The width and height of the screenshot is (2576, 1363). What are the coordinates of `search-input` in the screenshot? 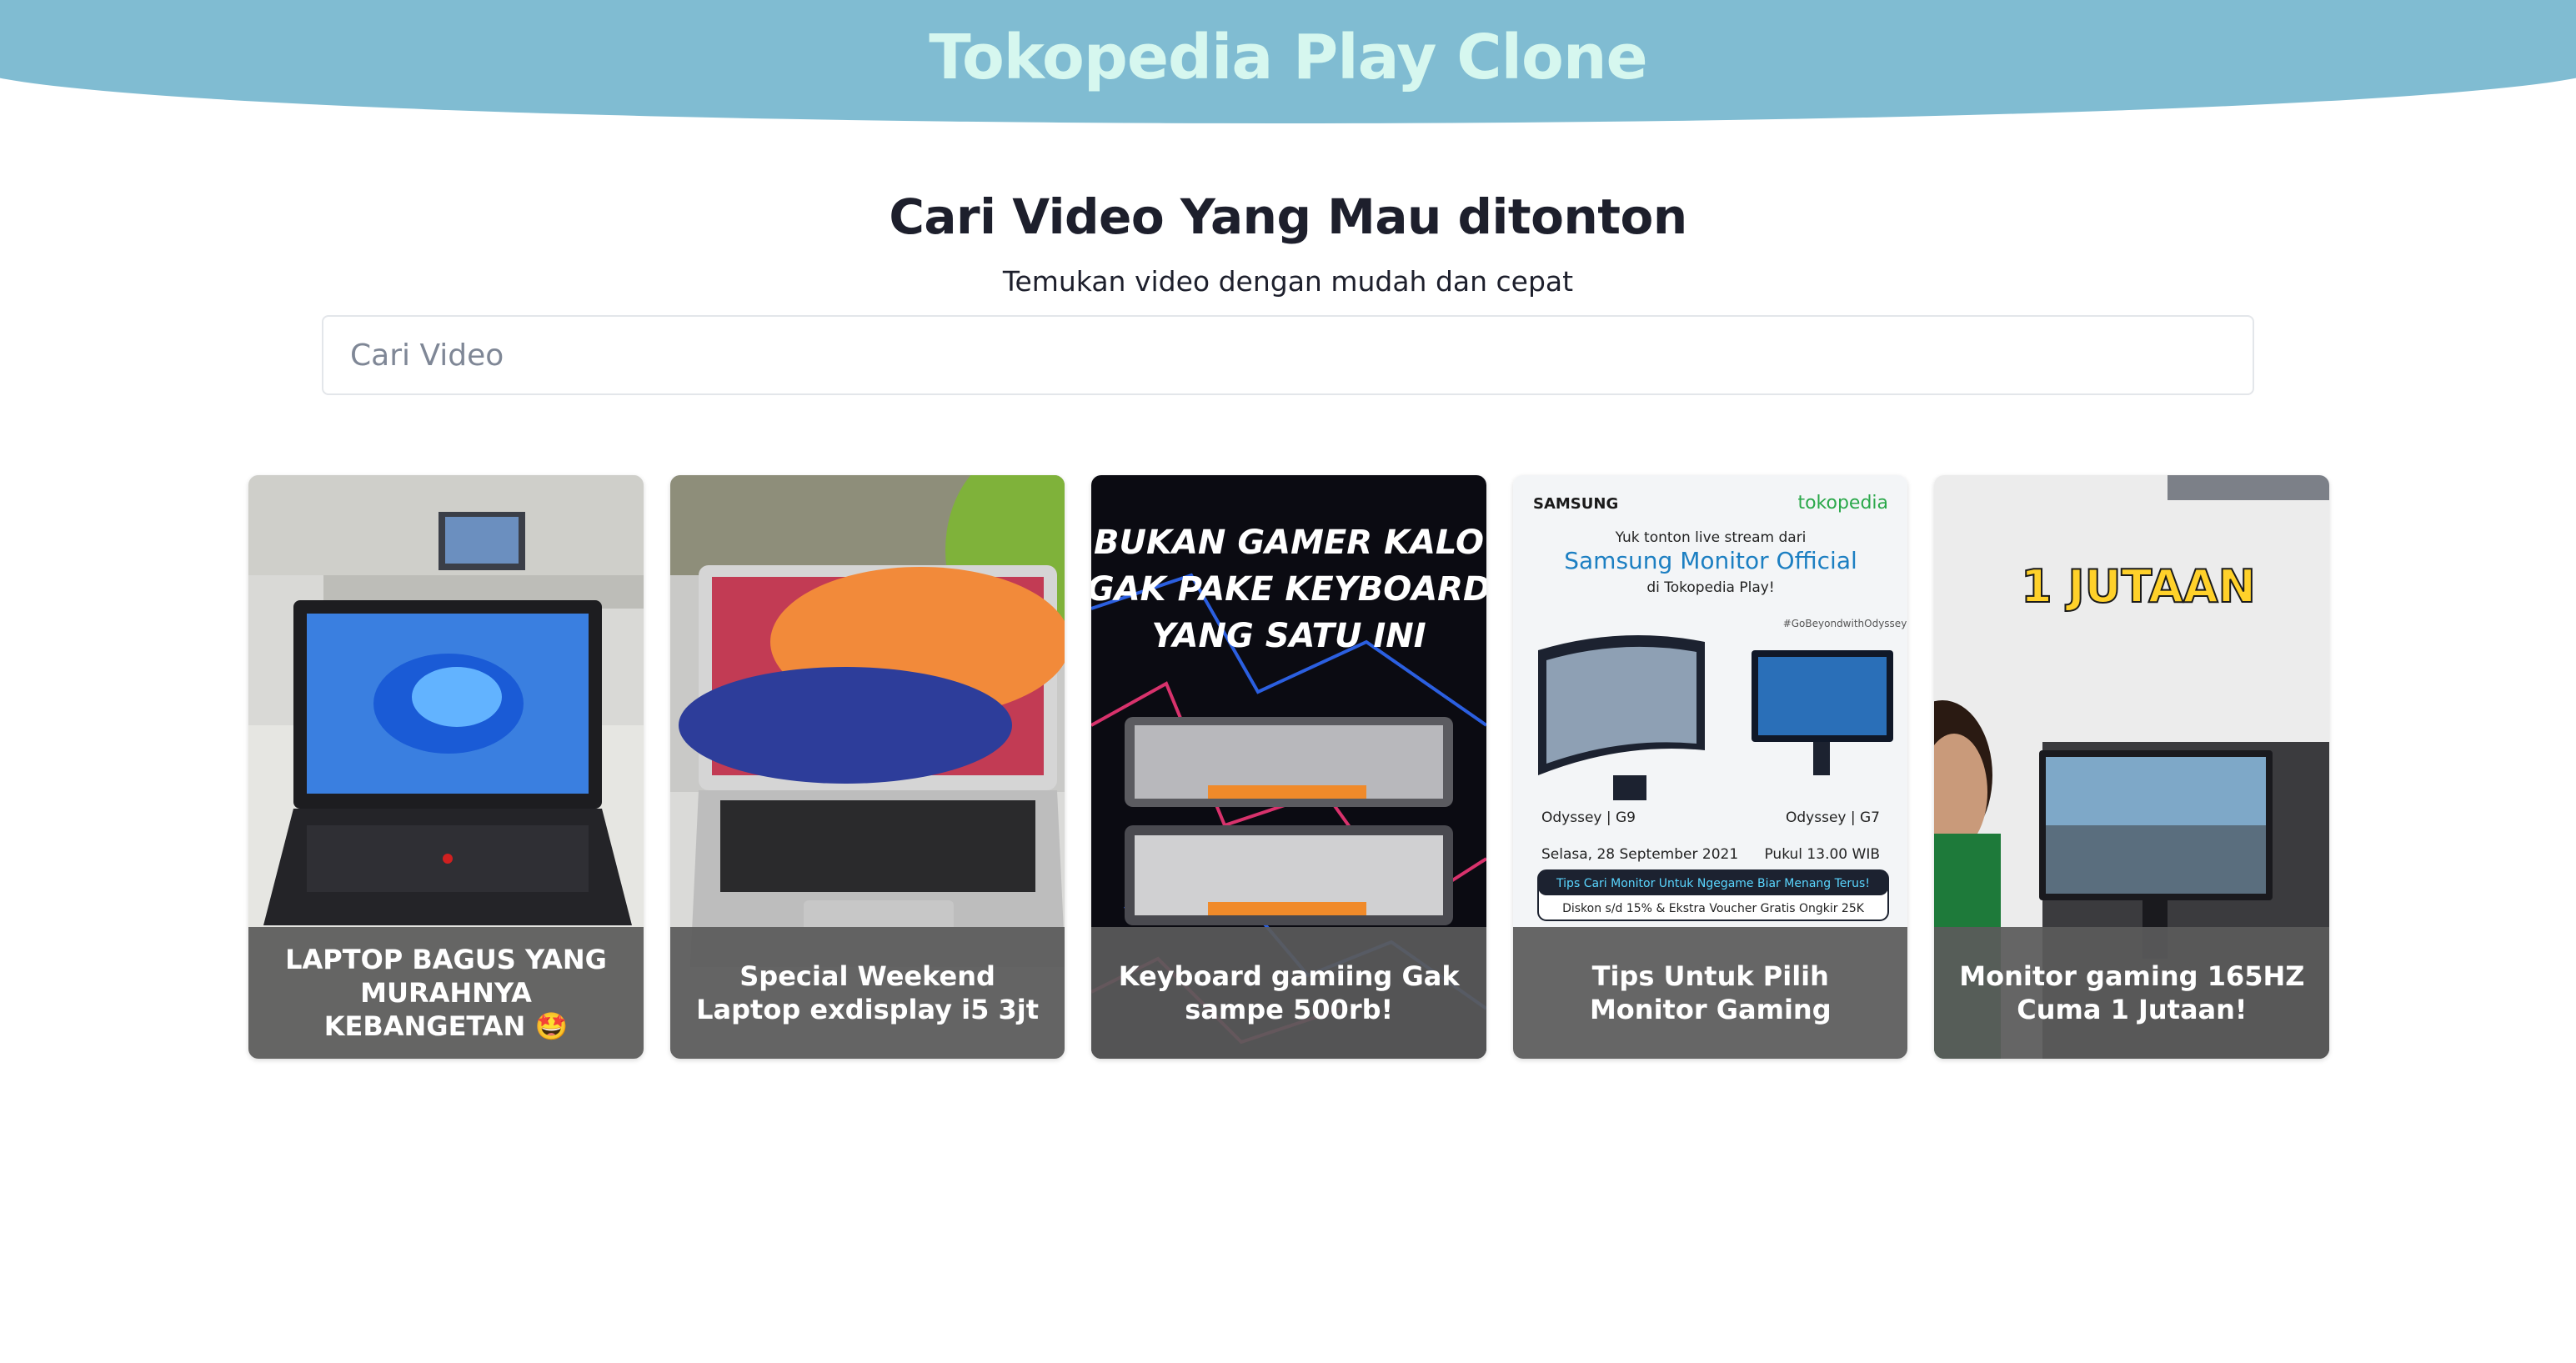 It's located at (1288, 355).